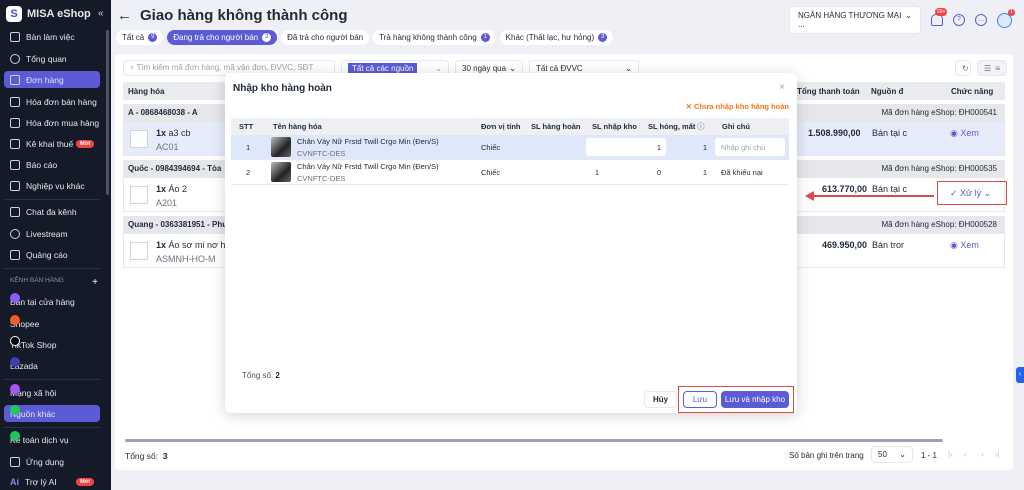 The height and width of the screenshot is (490, 1024). Describe the element at coordinates (660, 399) in the screenshot. I see `cancel-button: Hủy` at that location.